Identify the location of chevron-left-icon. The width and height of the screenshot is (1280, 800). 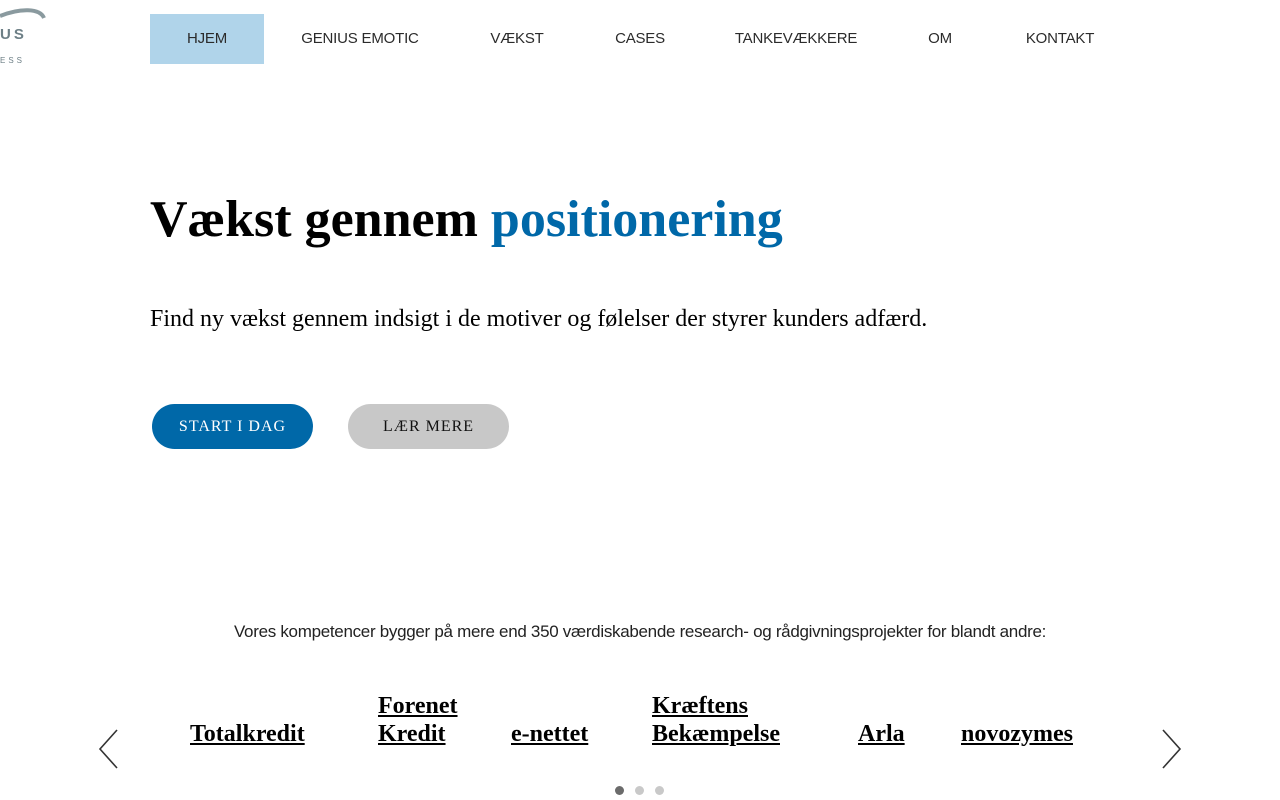
(108, 749).